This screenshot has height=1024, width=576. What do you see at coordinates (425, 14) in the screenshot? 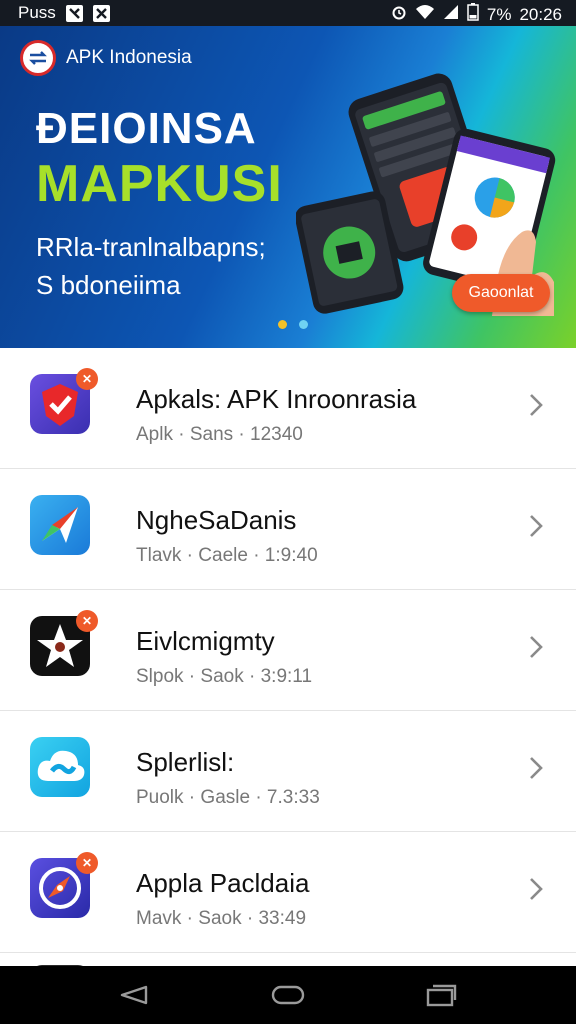
I see `wifi-icon` at bounding box center [425, 14].